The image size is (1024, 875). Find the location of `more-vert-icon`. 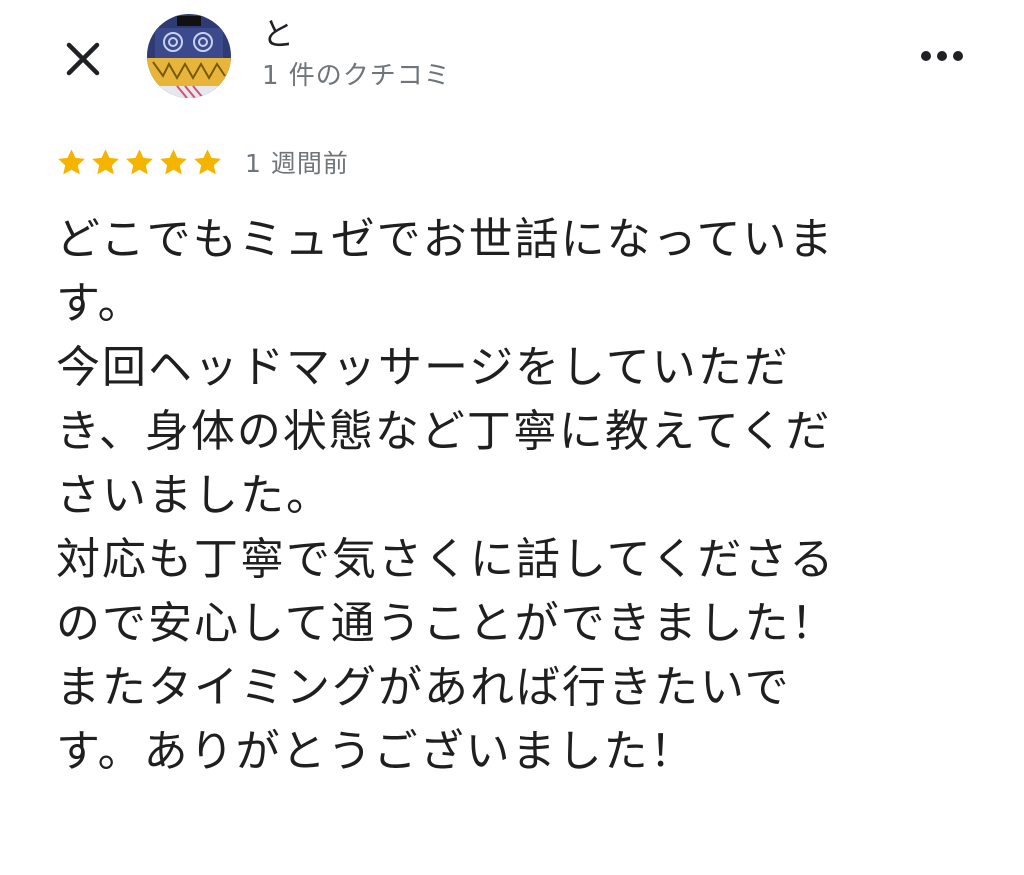

more-vert-icon is located at coordinates (942, 56).